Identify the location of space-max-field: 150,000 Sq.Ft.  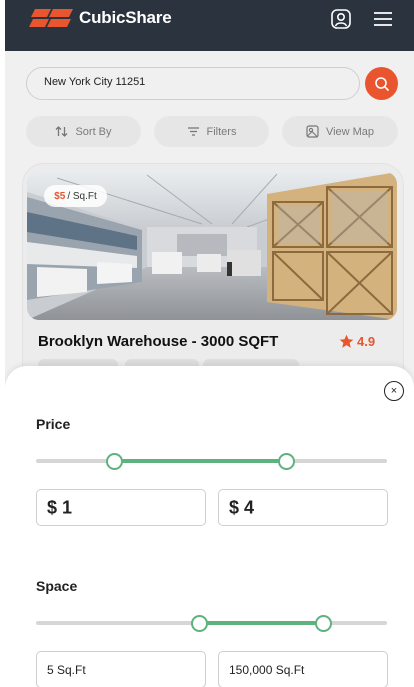
(303, 669).